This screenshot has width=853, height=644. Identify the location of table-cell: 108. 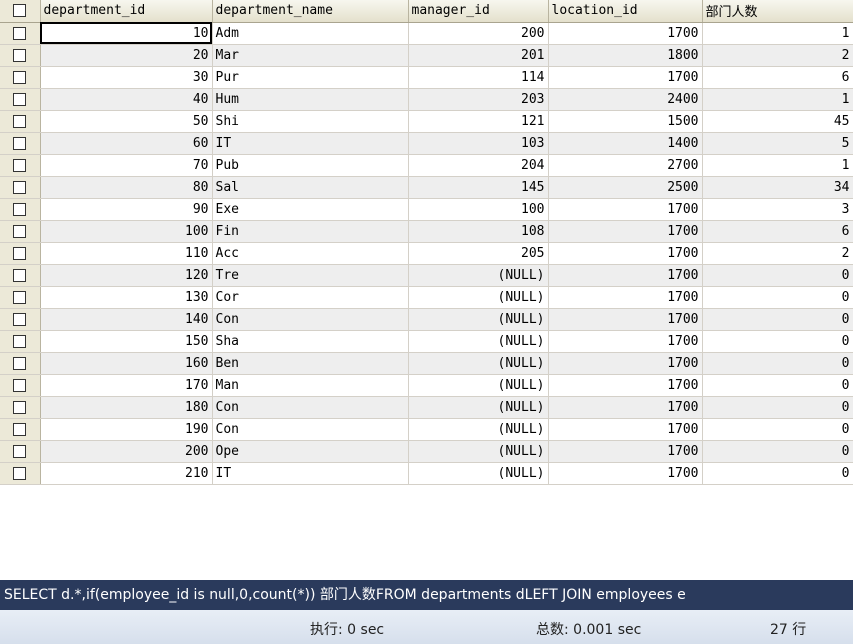
(478, 231).